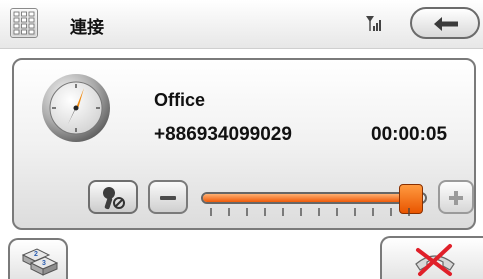 The height and width of the screenshot is (279, 483). I want to click on back-button, so click(445, 23).